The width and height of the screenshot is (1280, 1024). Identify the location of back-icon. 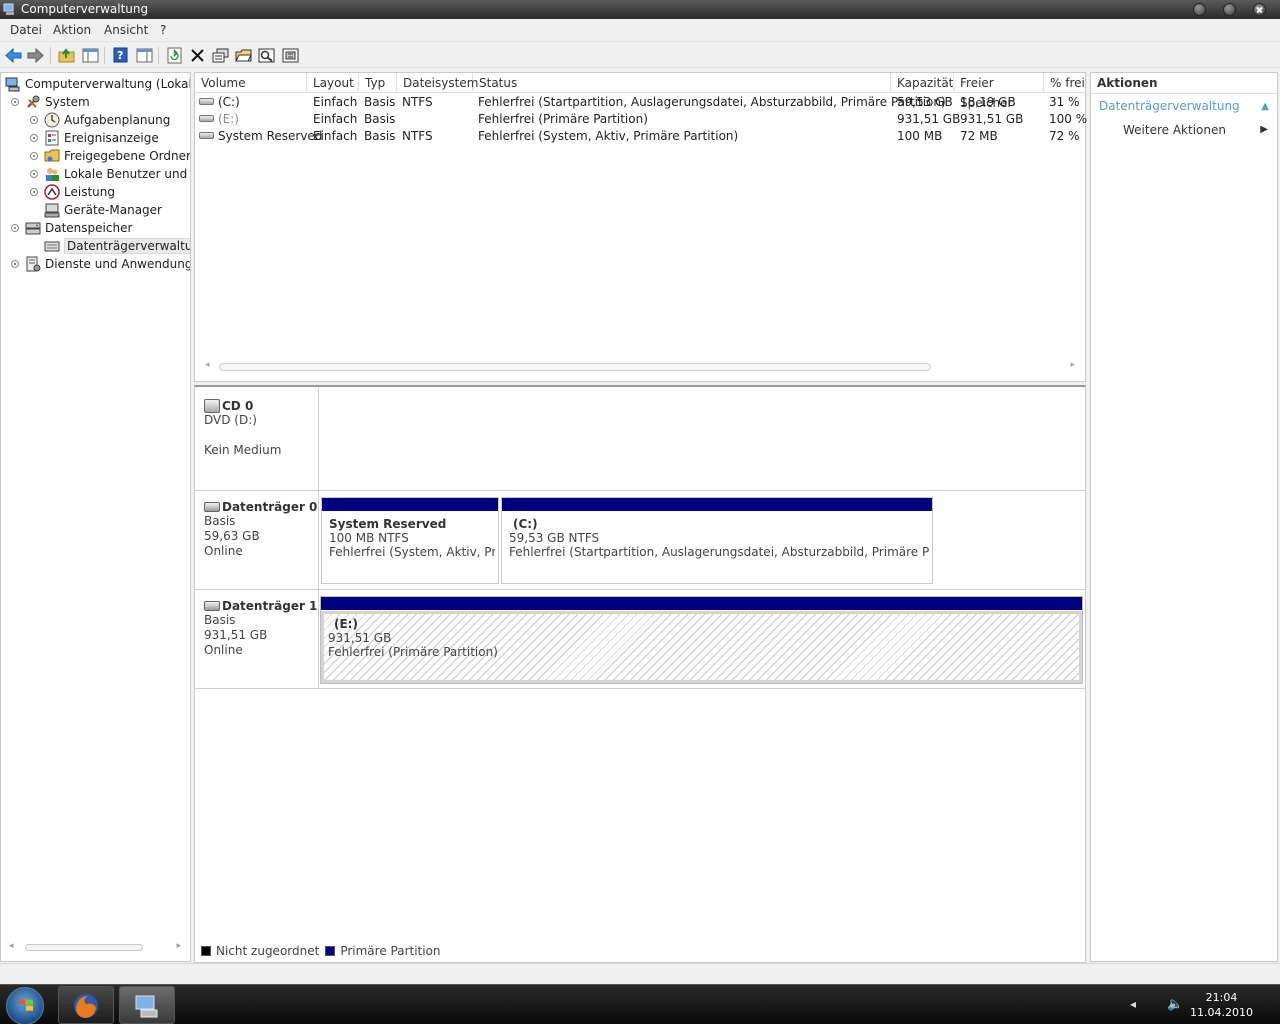
(13, 55).